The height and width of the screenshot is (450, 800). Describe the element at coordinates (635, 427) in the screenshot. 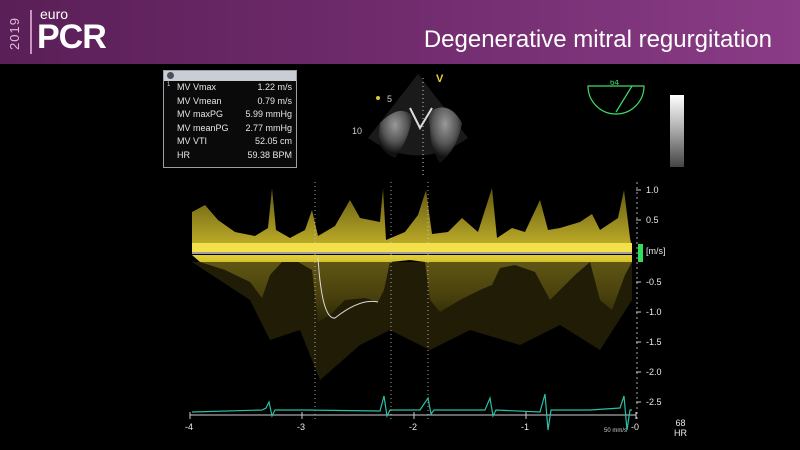

I see `time-tick-label: -0` at that location.